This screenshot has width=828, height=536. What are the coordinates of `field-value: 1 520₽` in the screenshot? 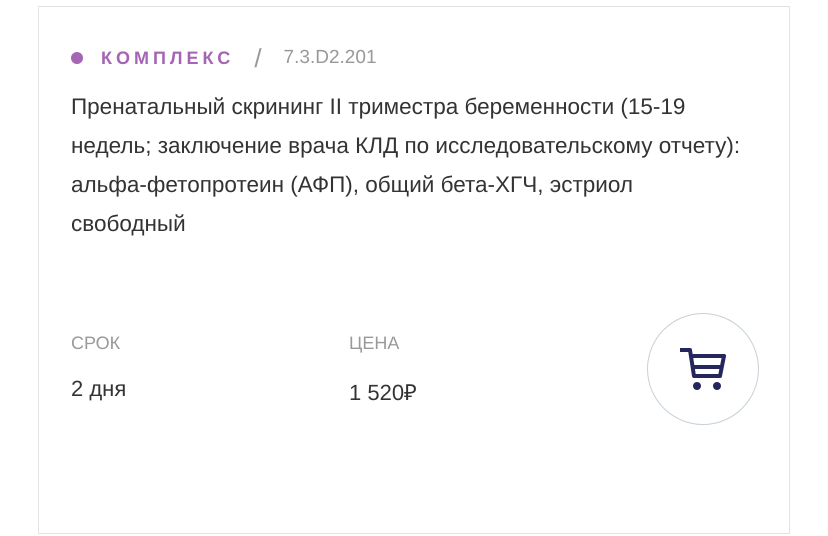 It's located at (383, 392).